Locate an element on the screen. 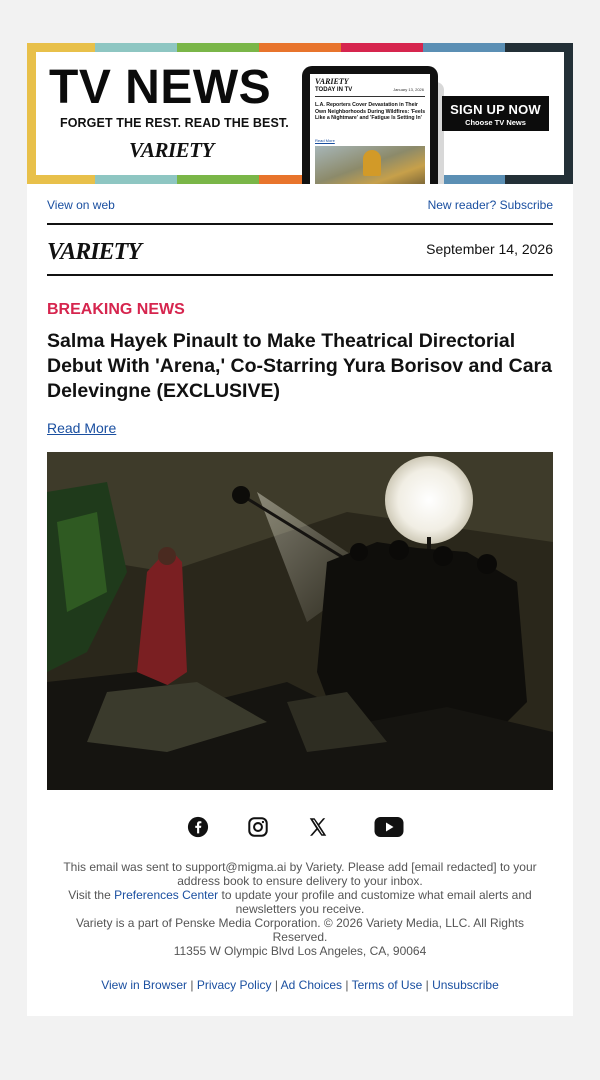 This screenshot has height=1080, width=600. banner-tagline: FORGET THE REST. READ THE BEST. is located at coordinates (174, 123).